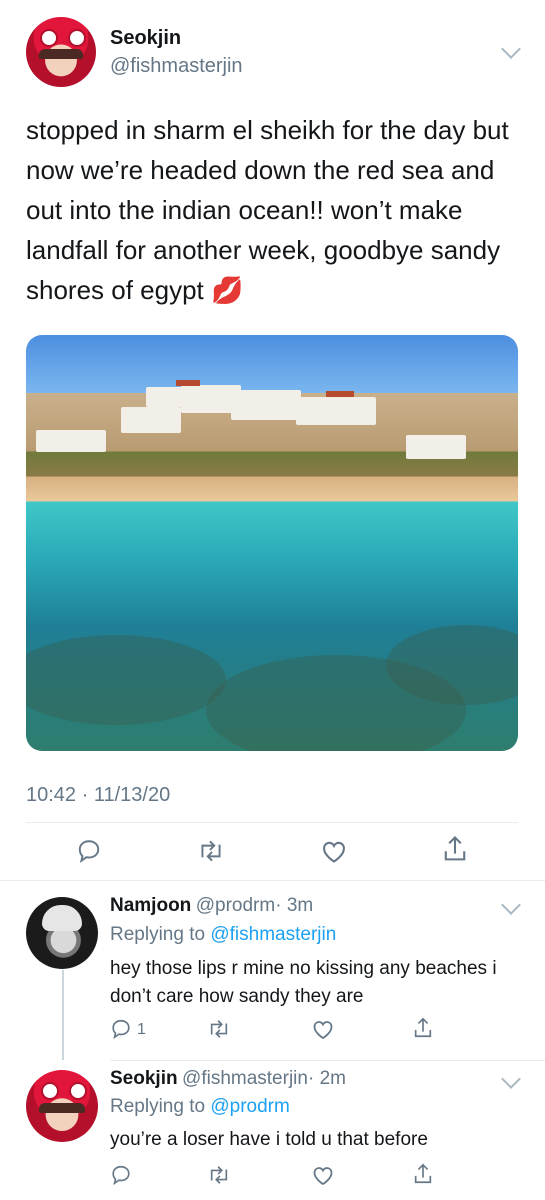 Image resolution: width=545 pixels, height=1200 pixels. What do you see at coordinates (235, 905) in the screenshot?
I see `author-handle: @prodrm` at bounding box center [235, 905].